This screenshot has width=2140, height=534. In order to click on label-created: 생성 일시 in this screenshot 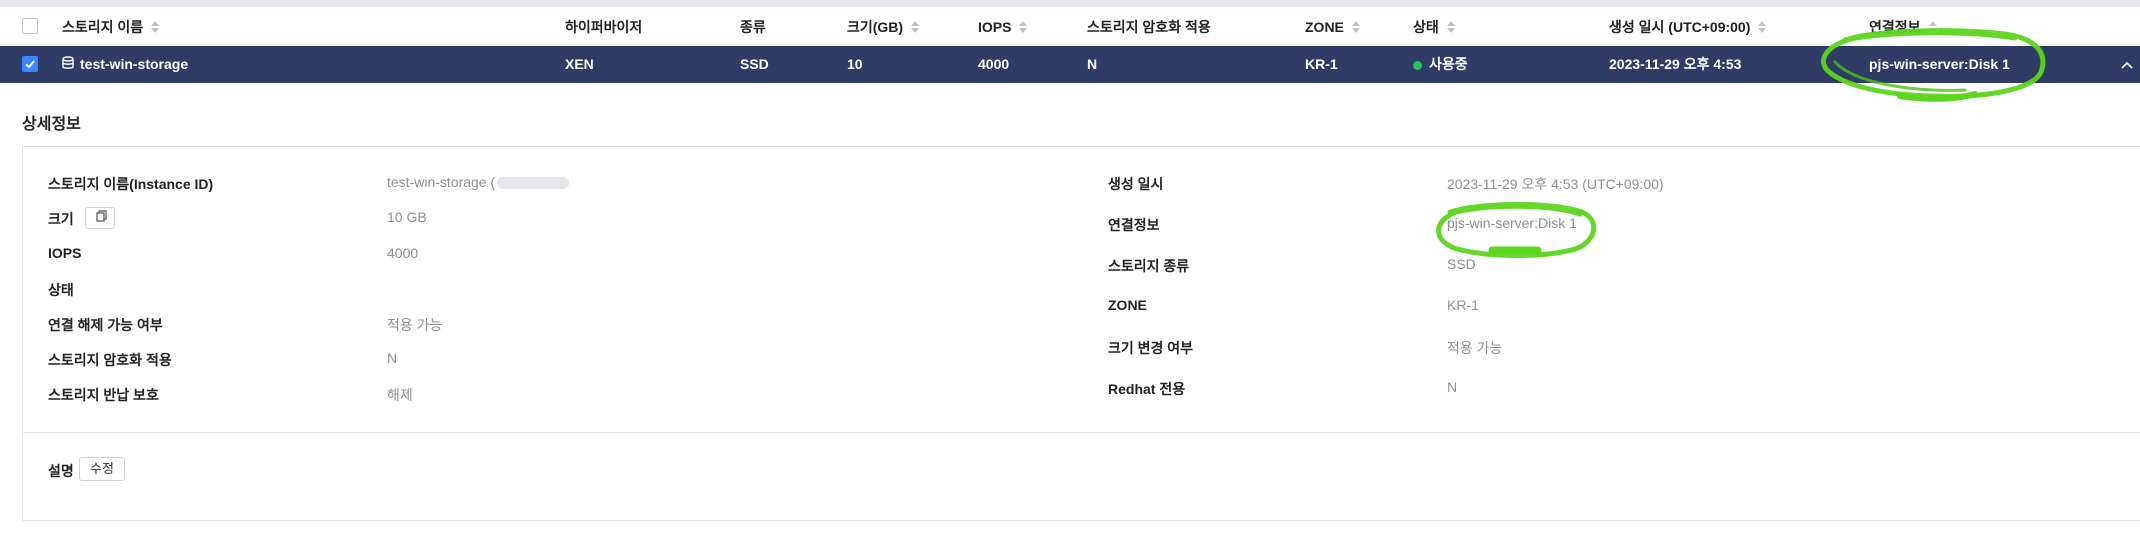, I will do `click(1136, 184)`.